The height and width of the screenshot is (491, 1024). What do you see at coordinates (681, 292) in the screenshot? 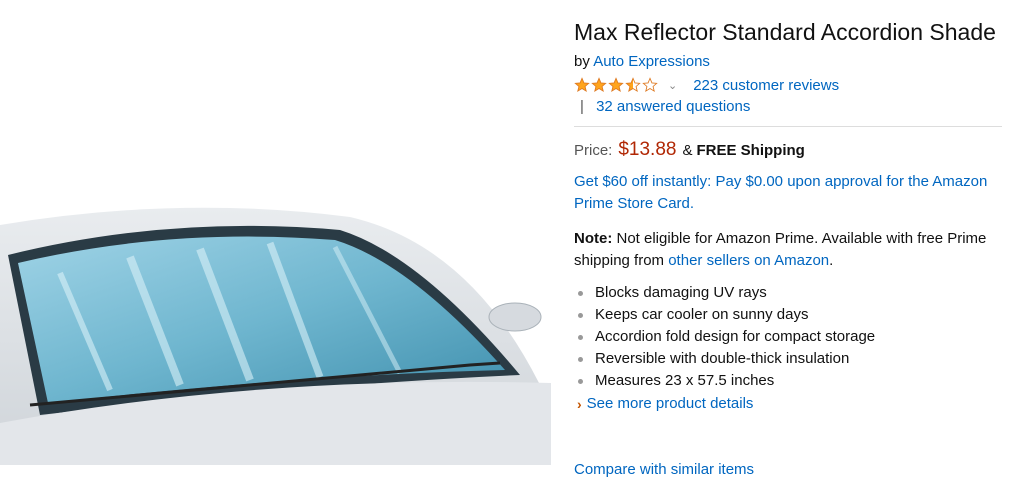
I see `feature-text: Blocks damaging UV rays` at bounding box center [681, 292].